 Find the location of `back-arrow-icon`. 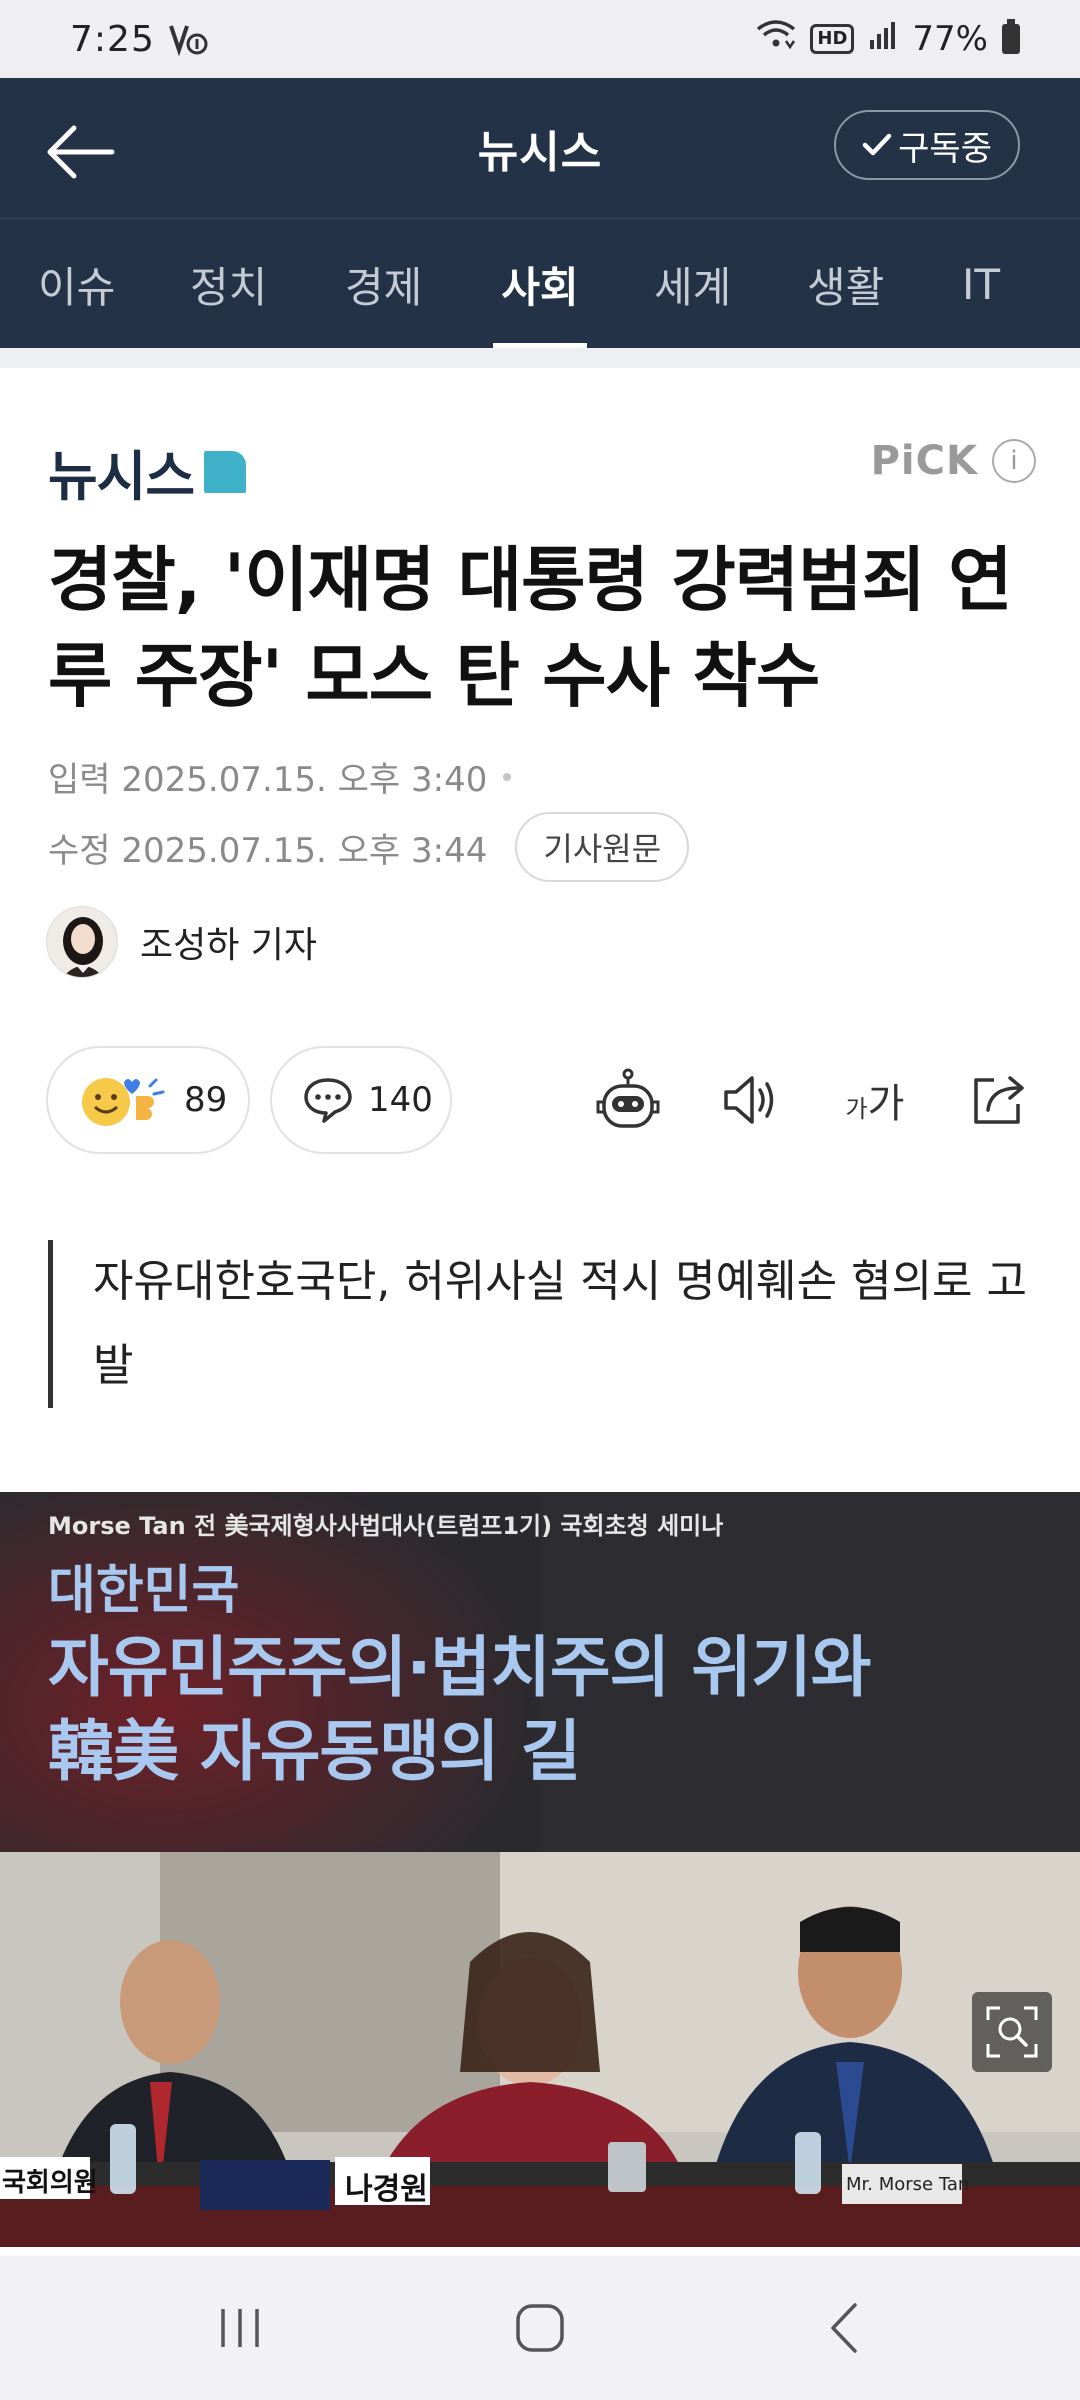

back-arrow-icon is located at coordinates (81, 152).